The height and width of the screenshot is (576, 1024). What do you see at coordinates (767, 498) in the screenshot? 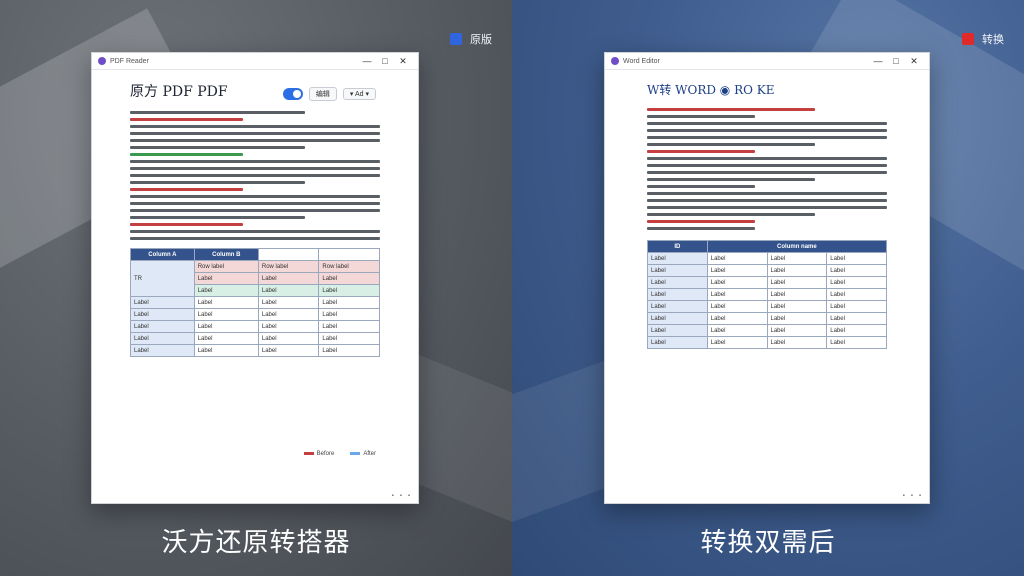
I see `word-statusbar: ▪ ▪ ▪` at bounding box center [767, 498].